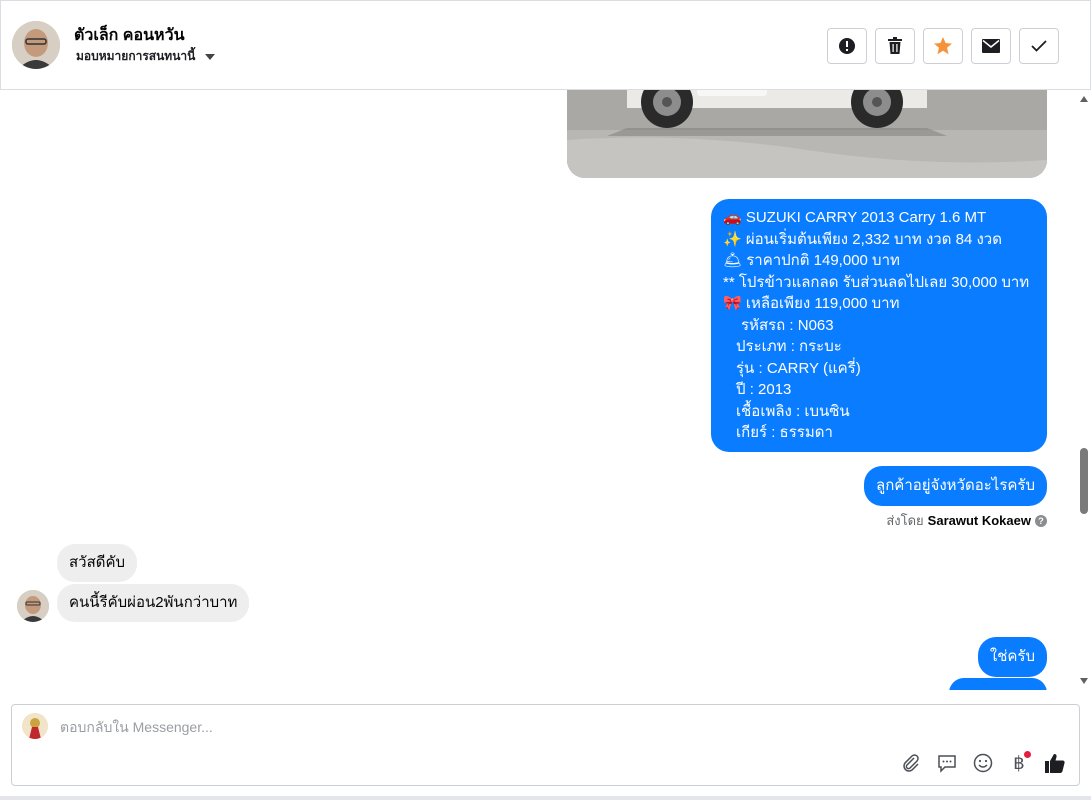 The image size is (1091, 800). Describe the element at coordinates (807, 134) in the screenshot. I see `car-photo` at that location.